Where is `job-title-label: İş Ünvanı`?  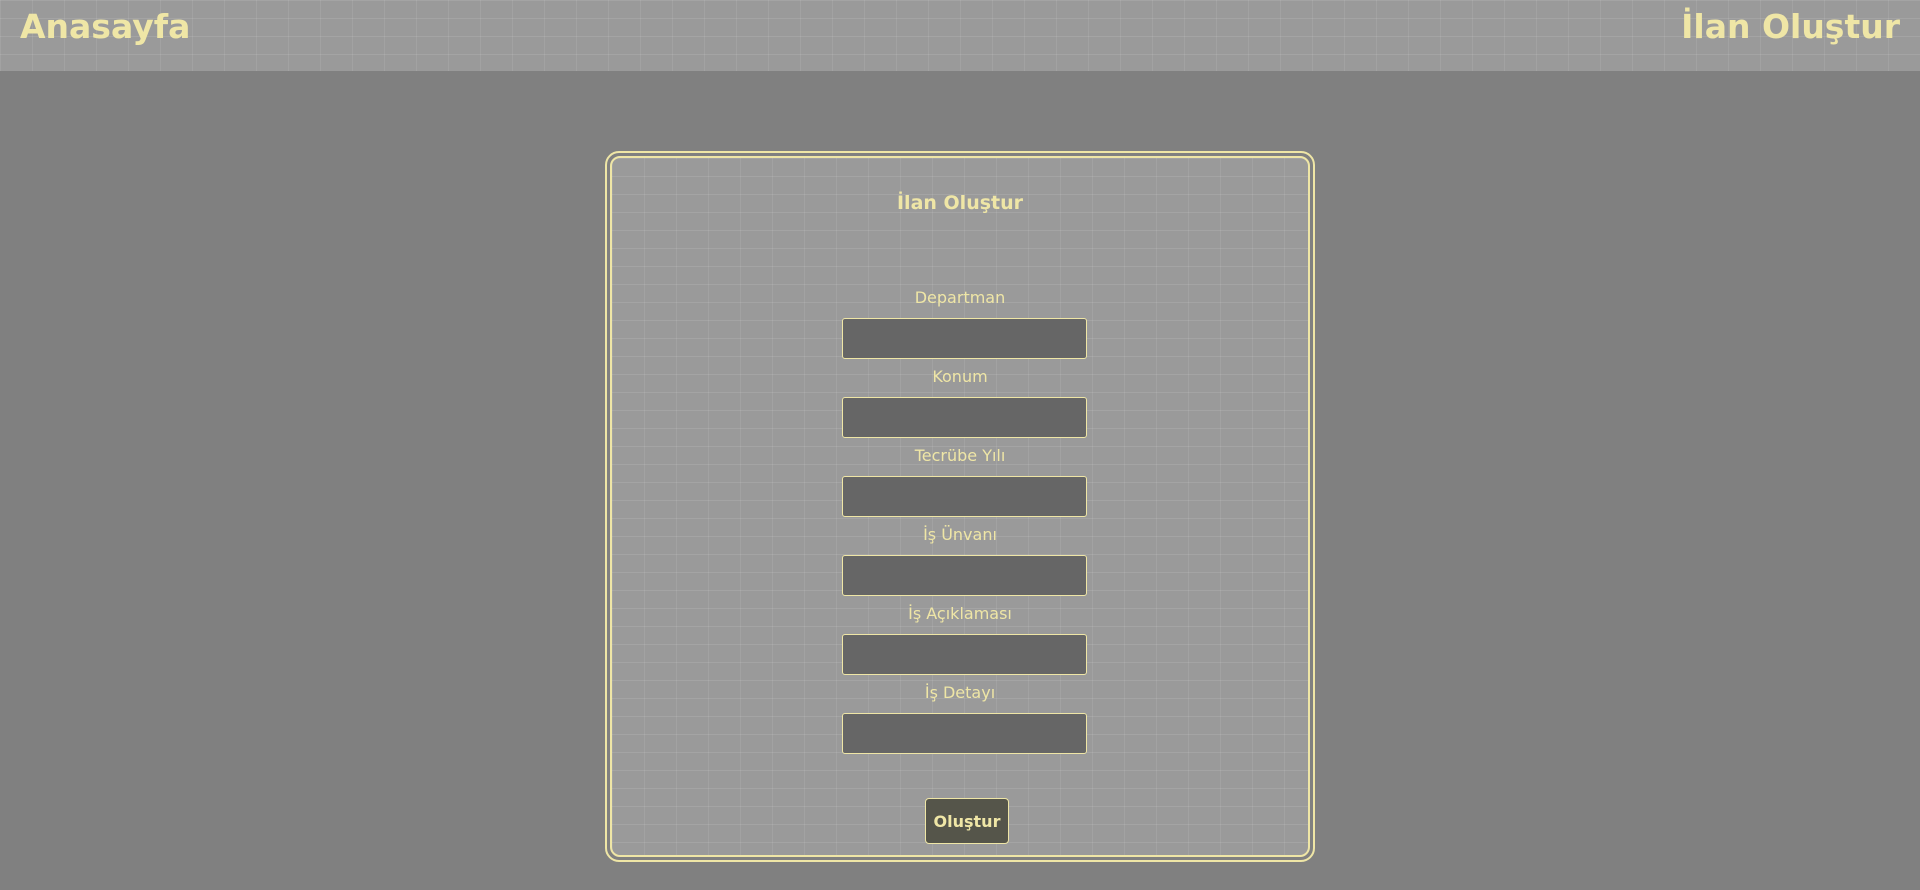 job-title-label: İş Ünvanı is located at coordinates (960, 534).